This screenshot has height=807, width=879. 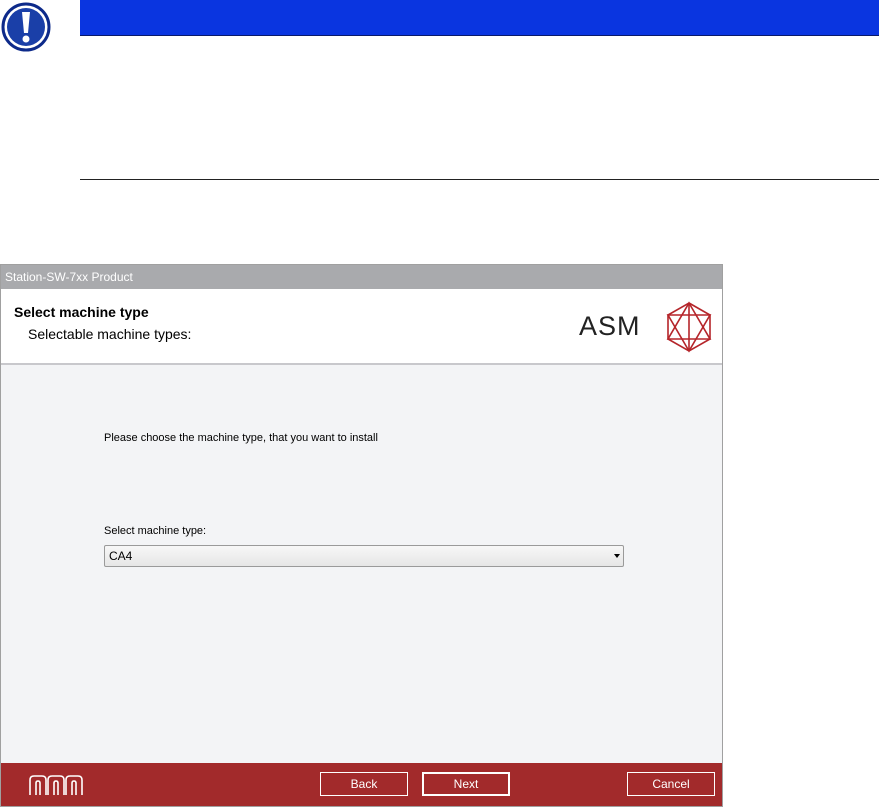 What do you see at coordinates (689, 327) in the screenshot?
I see `asm-logo-icon` at bounding box center [689, 327].